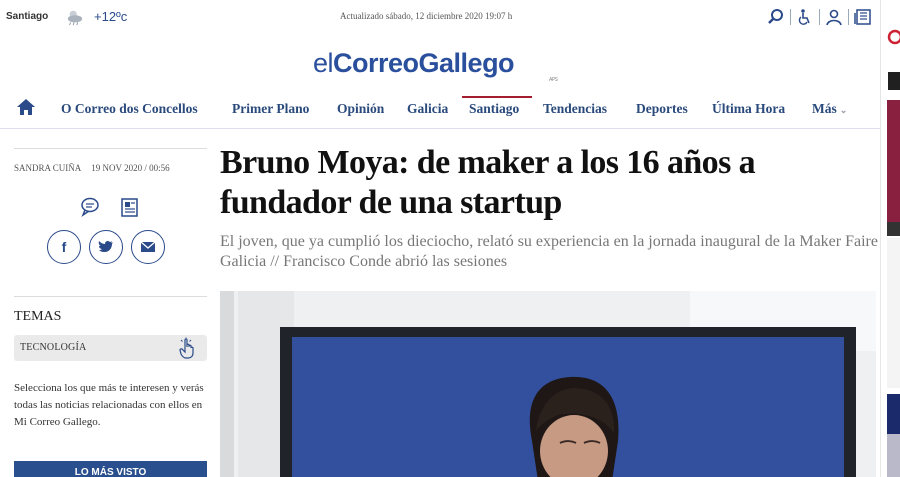 The width and height of the screenshot is (900, 477). Describe the element at coordinates (27, 16) in the screenshot. I see `city-label: Santiago` at that location.